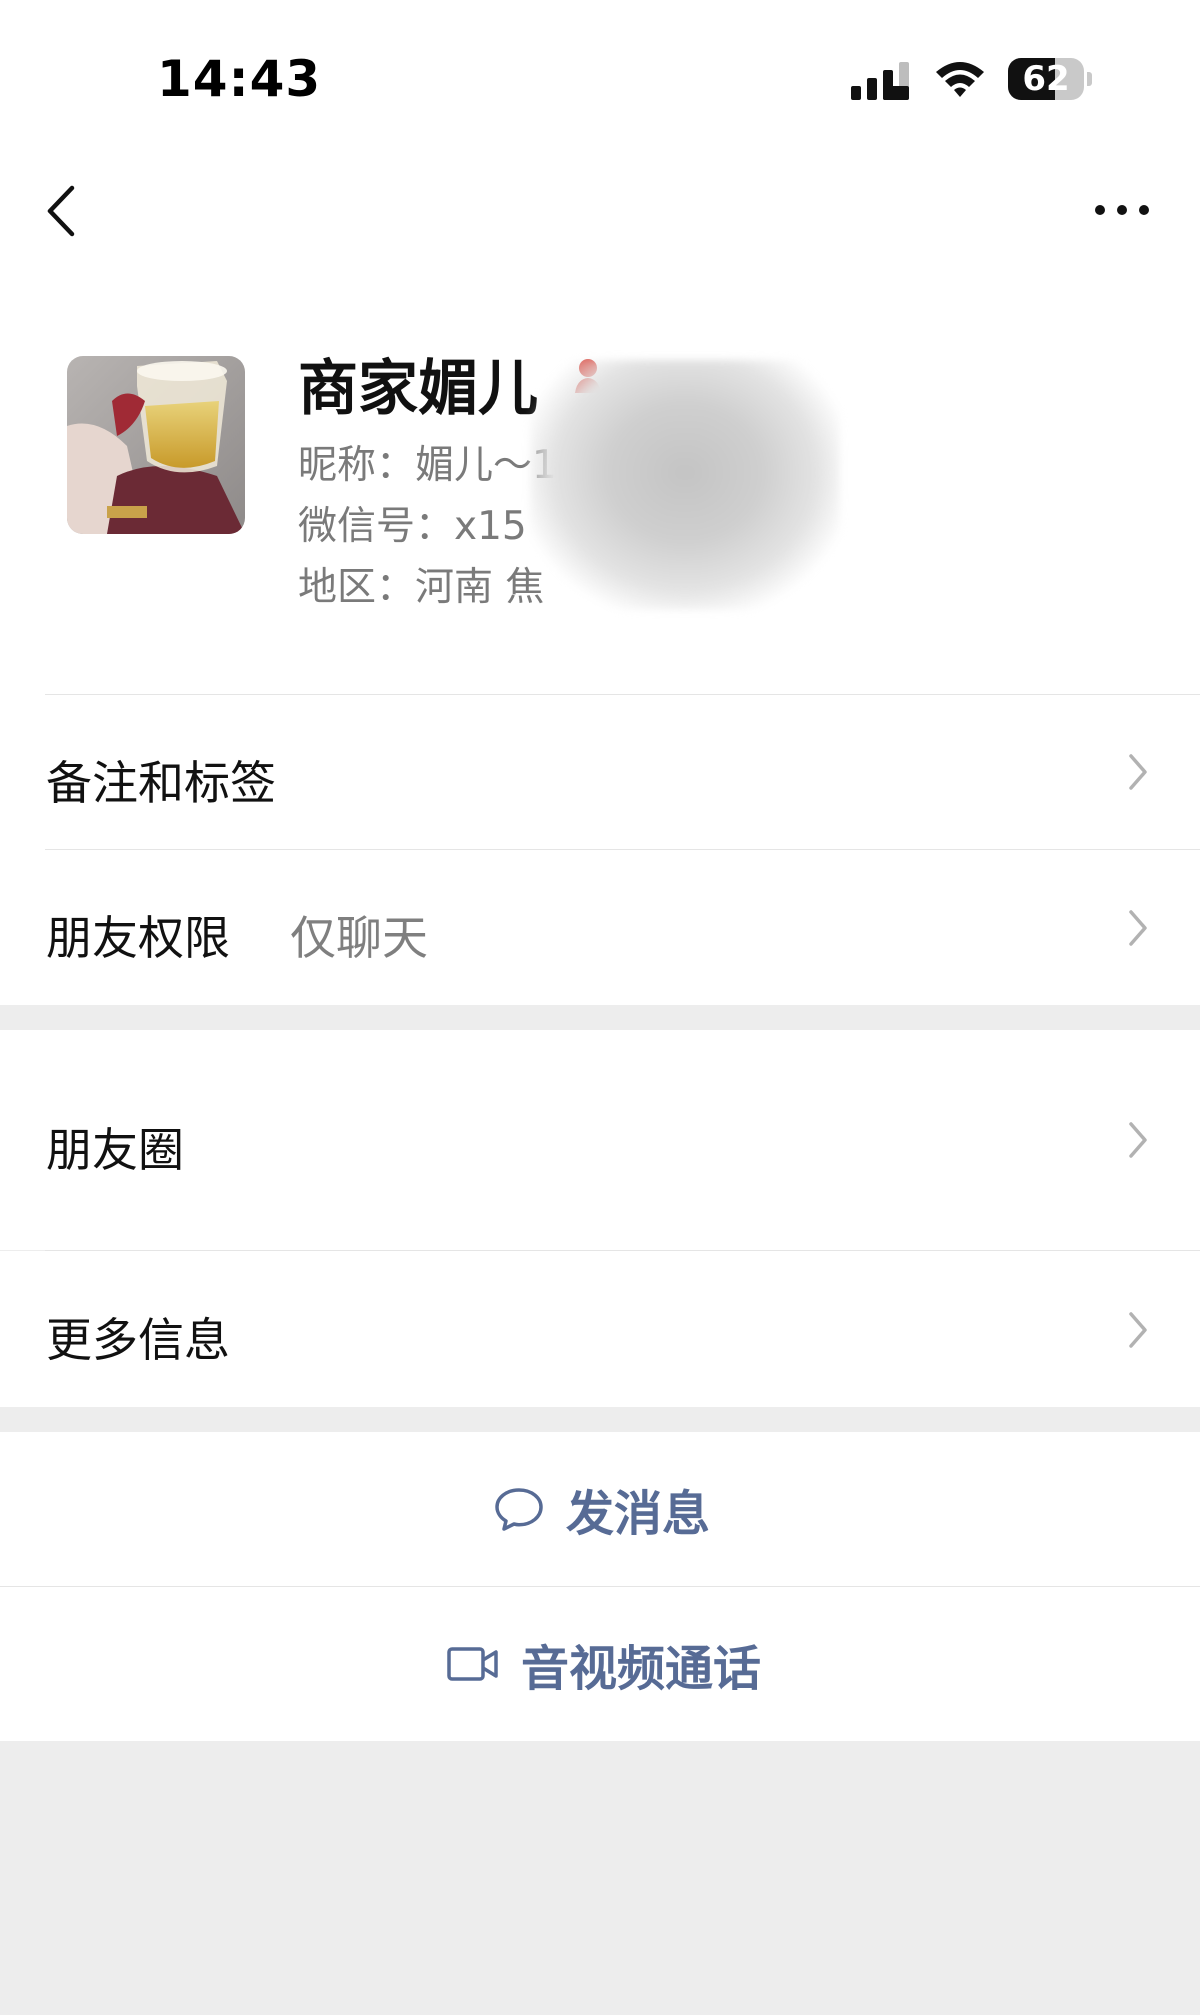 Image resolution: width=1200 pixels, height=2015 pixels. Describe the element at coordinates (421, 587) in the screenshot. I see `region-line: 地区：河南 焦` at that location.